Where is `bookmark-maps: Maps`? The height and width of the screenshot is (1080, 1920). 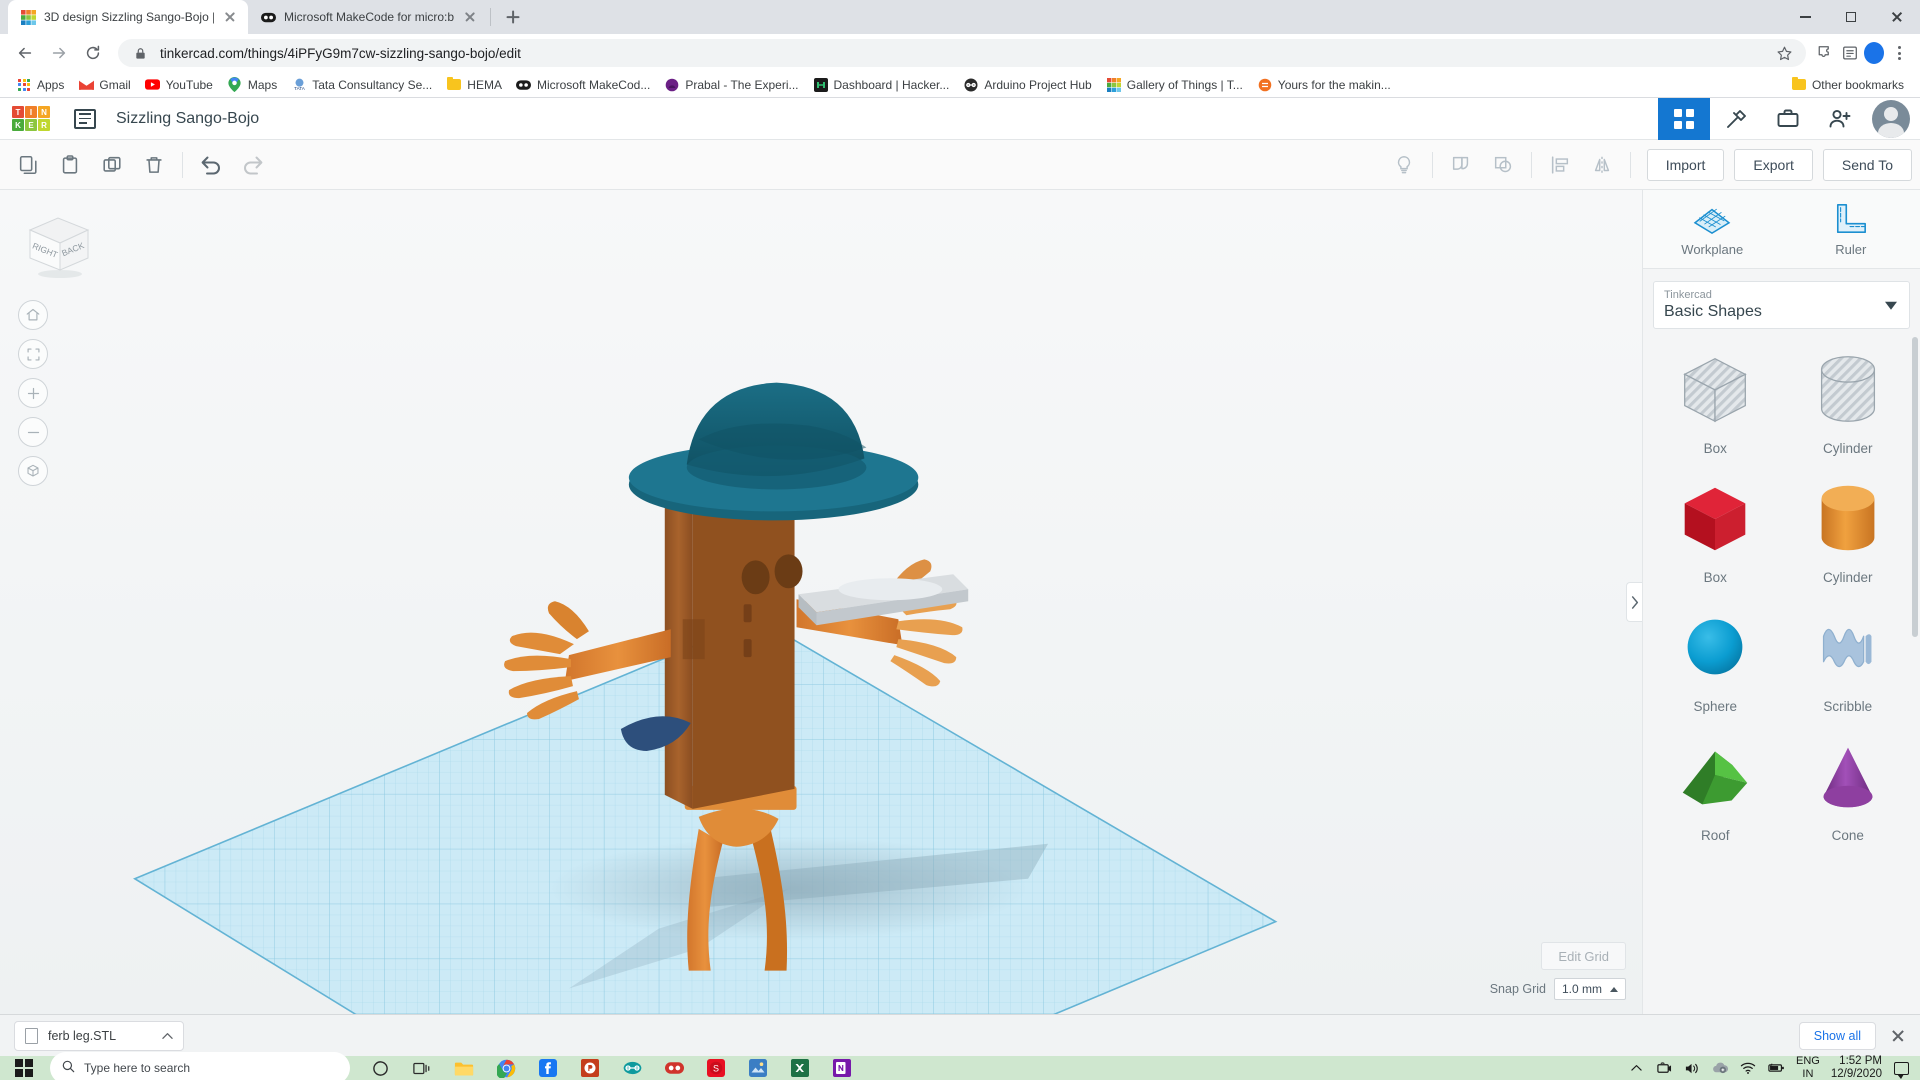 bookmark-maps: Maps is located at coordinates (252, 85).